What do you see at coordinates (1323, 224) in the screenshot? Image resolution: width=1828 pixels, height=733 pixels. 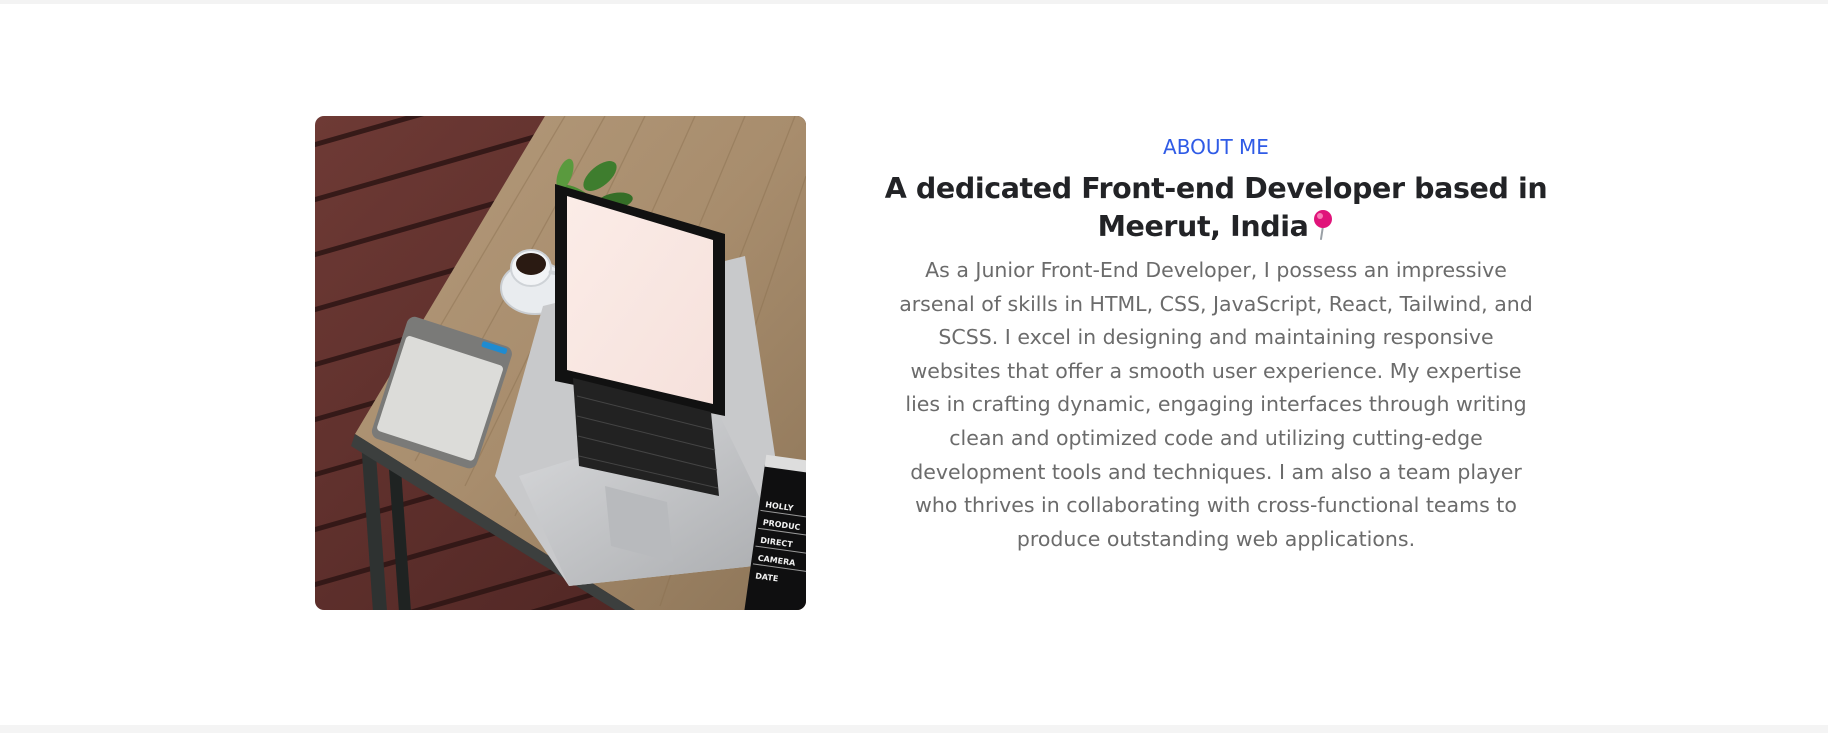 I see `round-pushpin-icon` at bounding box center [1323, 224].